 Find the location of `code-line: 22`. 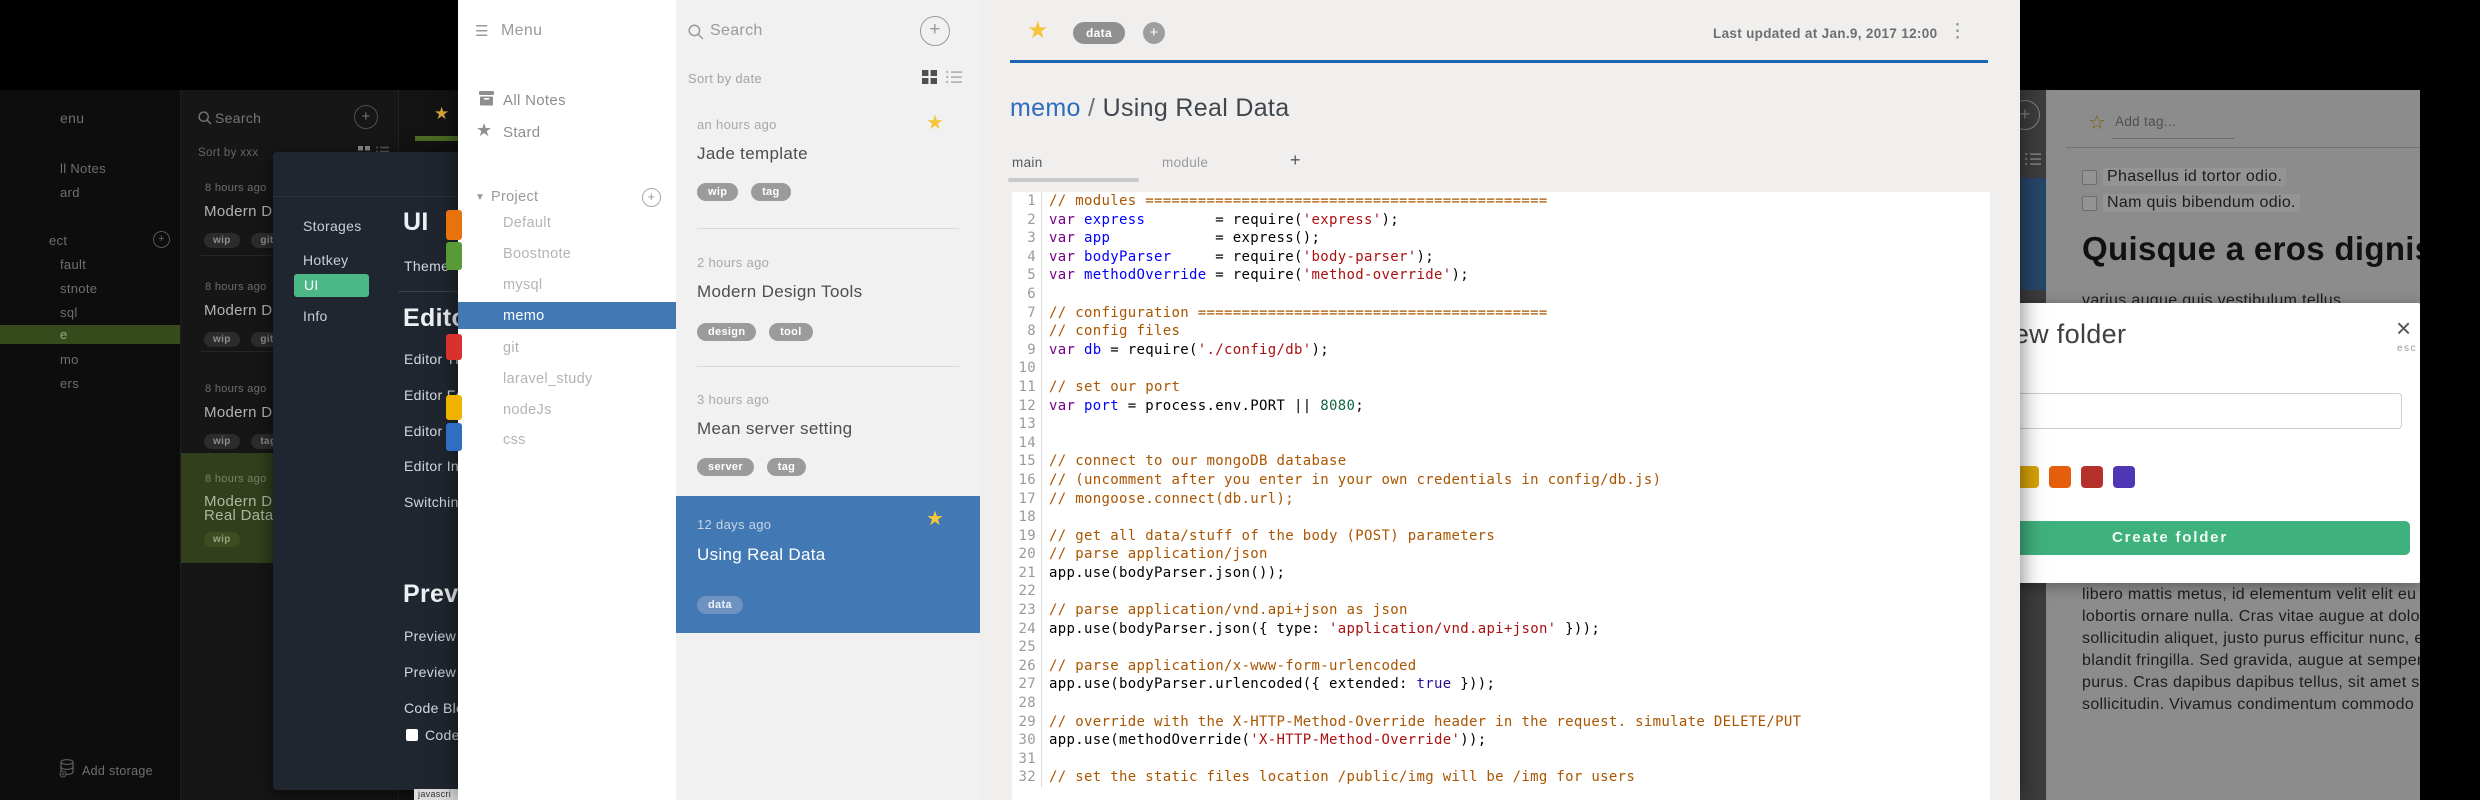

code-line: 22 is located at coordinates (1501, 592).